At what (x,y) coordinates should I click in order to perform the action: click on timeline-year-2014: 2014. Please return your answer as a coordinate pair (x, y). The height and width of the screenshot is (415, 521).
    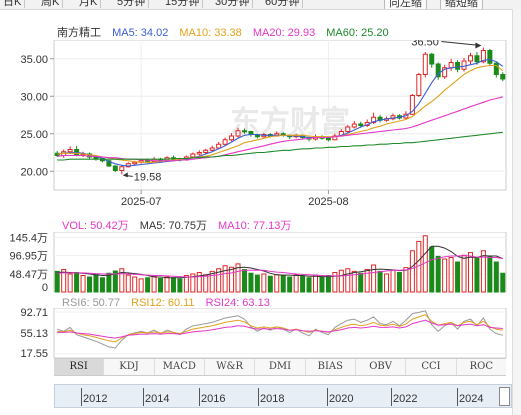
    Looking at the image, I should click on (157, 399).